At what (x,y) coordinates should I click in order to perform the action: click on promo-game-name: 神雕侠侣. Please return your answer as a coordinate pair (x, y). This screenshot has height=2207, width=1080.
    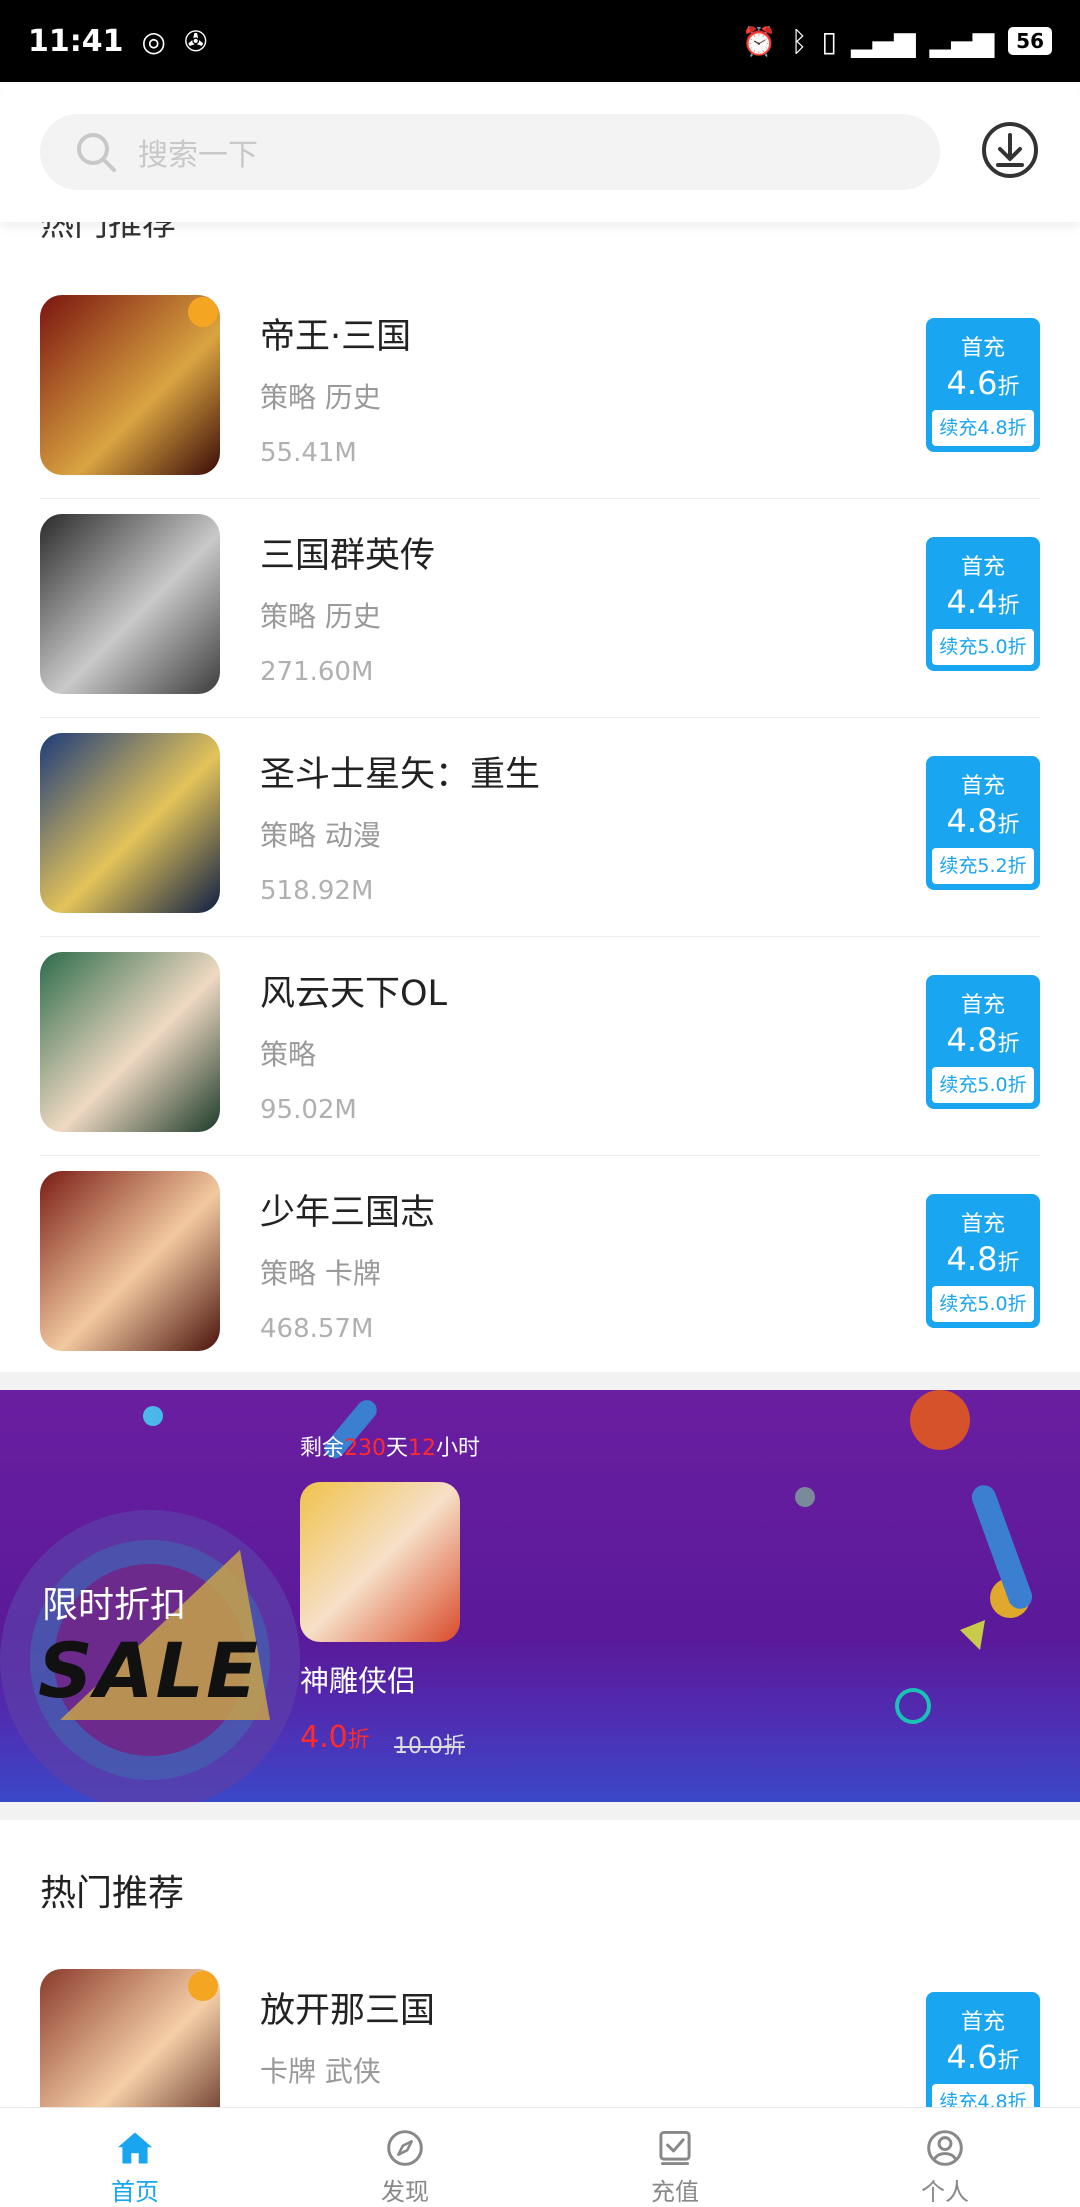
    Looking at the image, I should click on (358, 1681).